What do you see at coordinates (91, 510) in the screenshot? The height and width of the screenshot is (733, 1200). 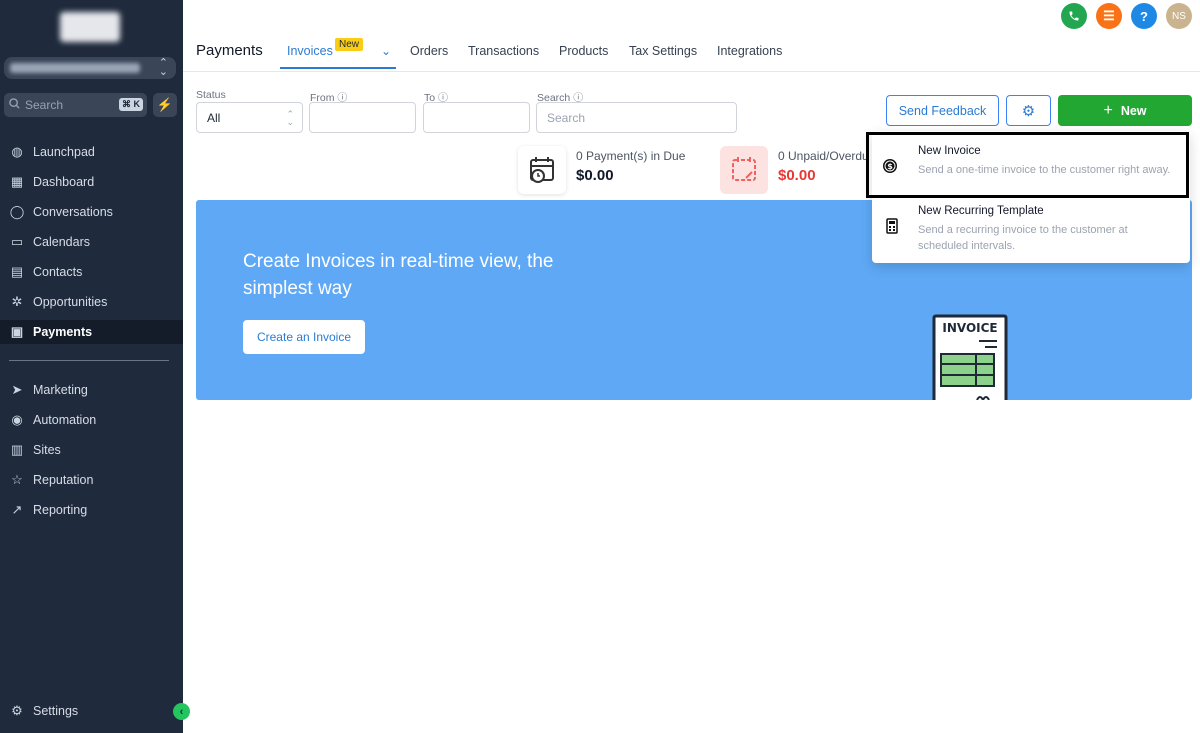 I see `sidebar-item-reporting: ↗ Reporting` at bounding box center [91, 510].